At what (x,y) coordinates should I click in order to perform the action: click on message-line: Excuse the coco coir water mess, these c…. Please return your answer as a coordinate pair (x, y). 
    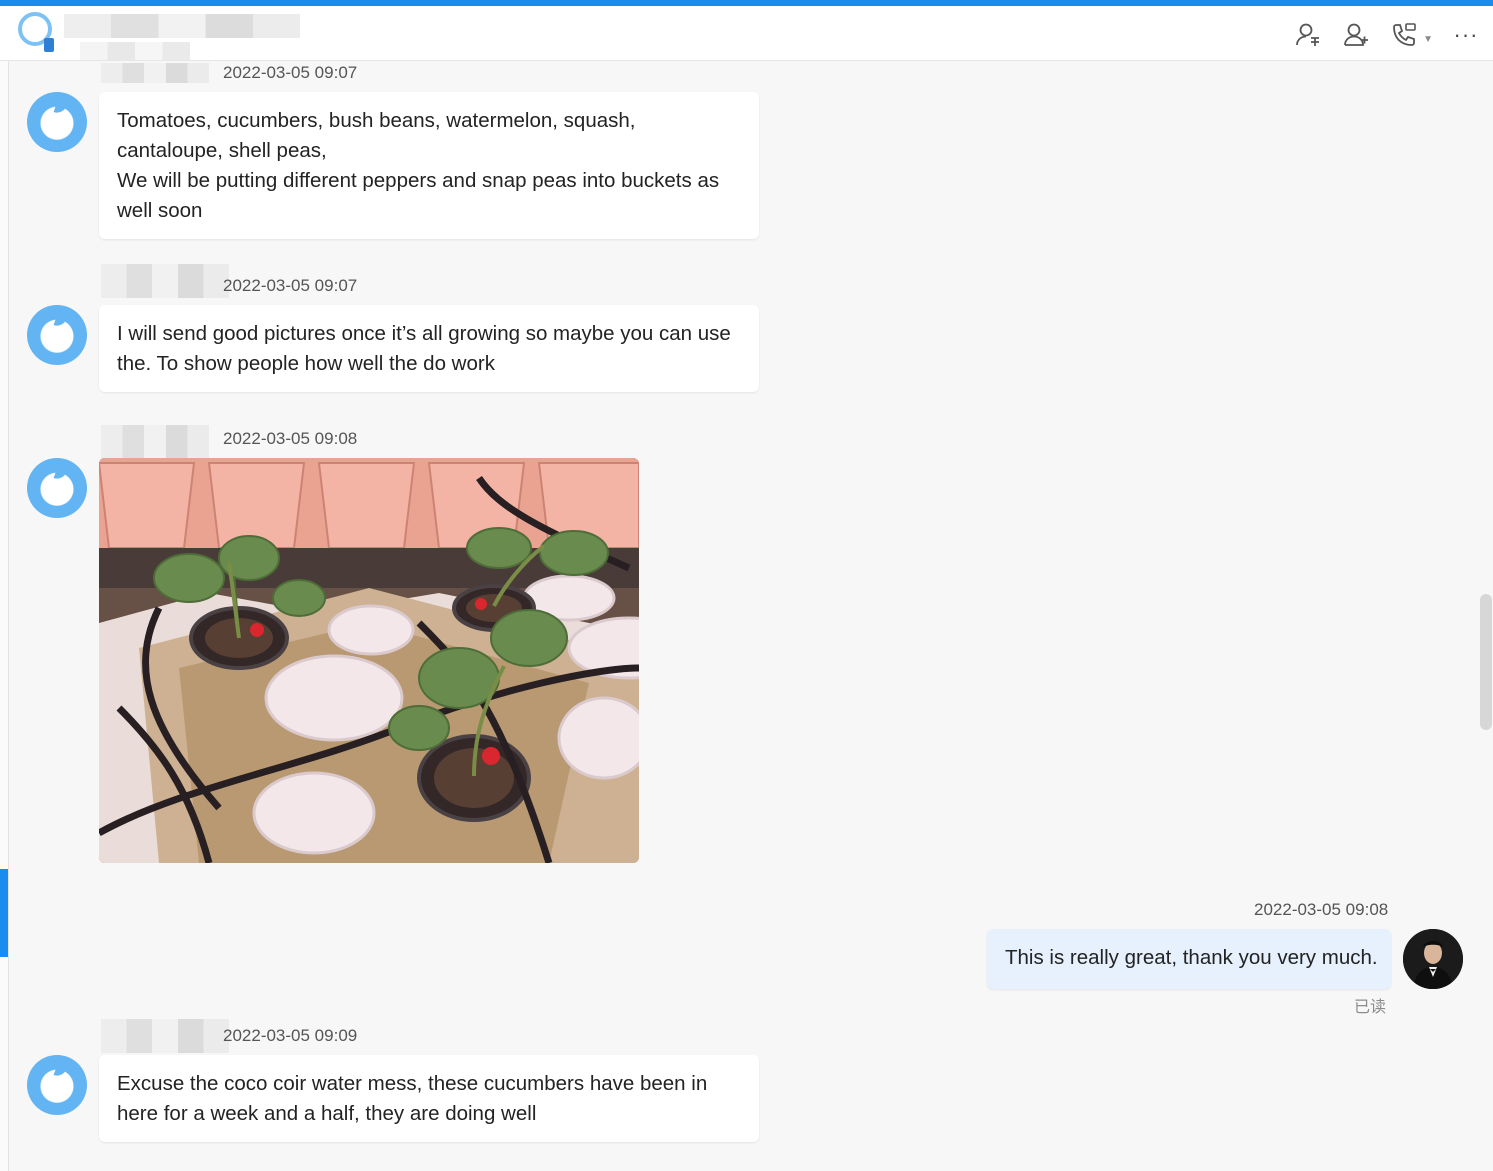
    Looking at the image, I should click on (412, 1083).